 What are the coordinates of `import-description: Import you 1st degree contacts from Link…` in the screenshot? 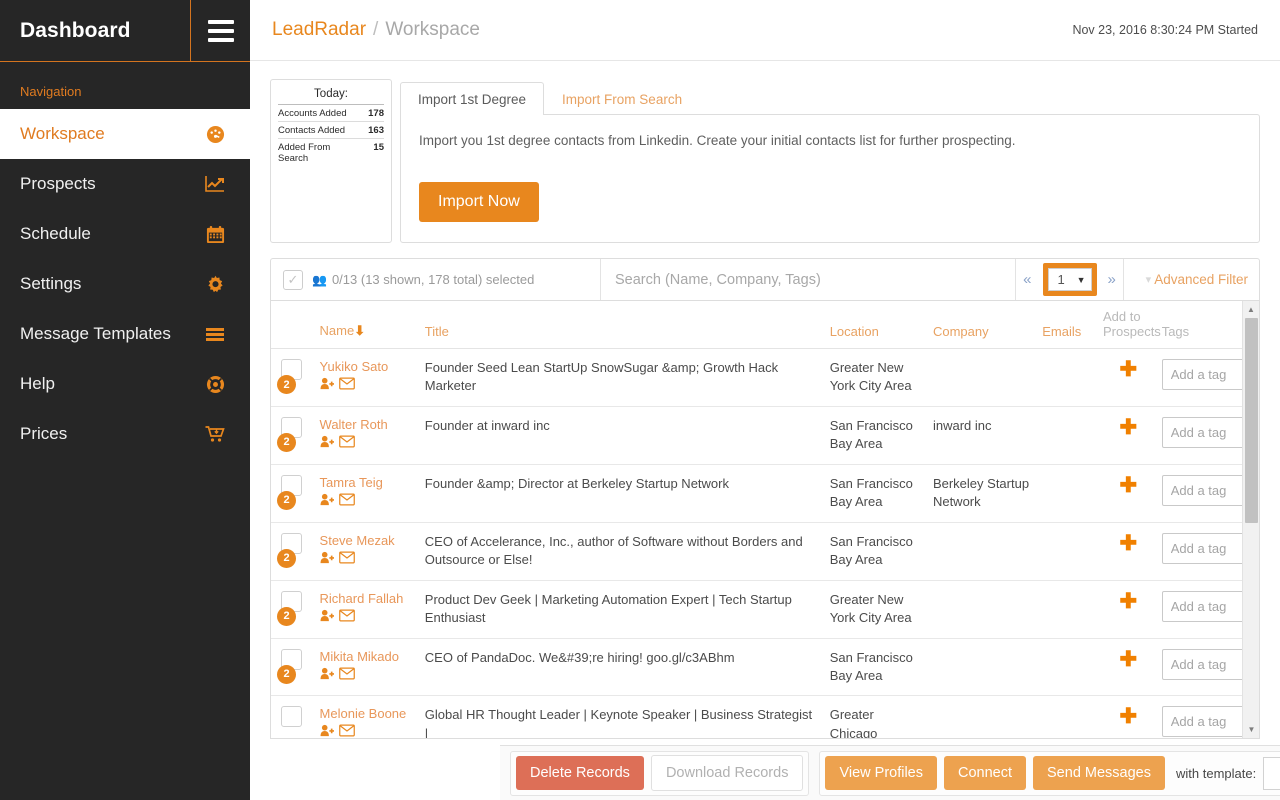 It's located at (717, 140).